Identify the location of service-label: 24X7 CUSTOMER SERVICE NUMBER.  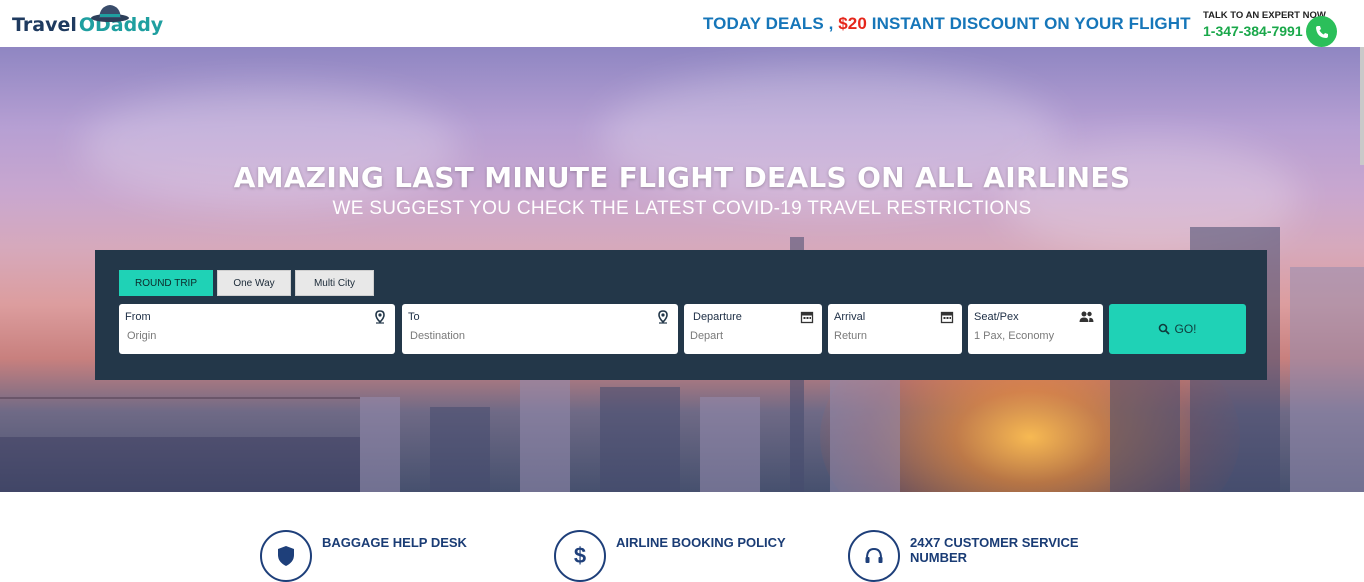
(994, 550).